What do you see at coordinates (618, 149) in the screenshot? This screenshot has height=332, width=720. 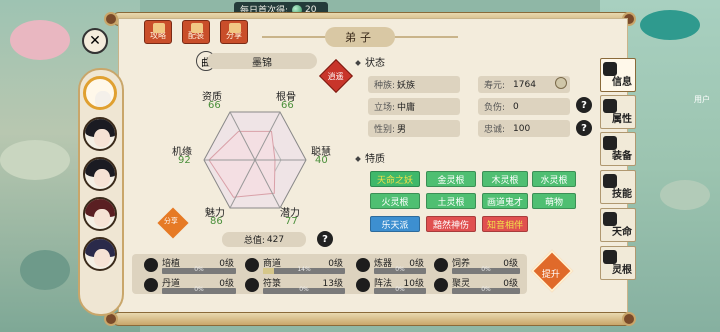 I see `tab-equipment: 装备` at bounding box center [618, 149].